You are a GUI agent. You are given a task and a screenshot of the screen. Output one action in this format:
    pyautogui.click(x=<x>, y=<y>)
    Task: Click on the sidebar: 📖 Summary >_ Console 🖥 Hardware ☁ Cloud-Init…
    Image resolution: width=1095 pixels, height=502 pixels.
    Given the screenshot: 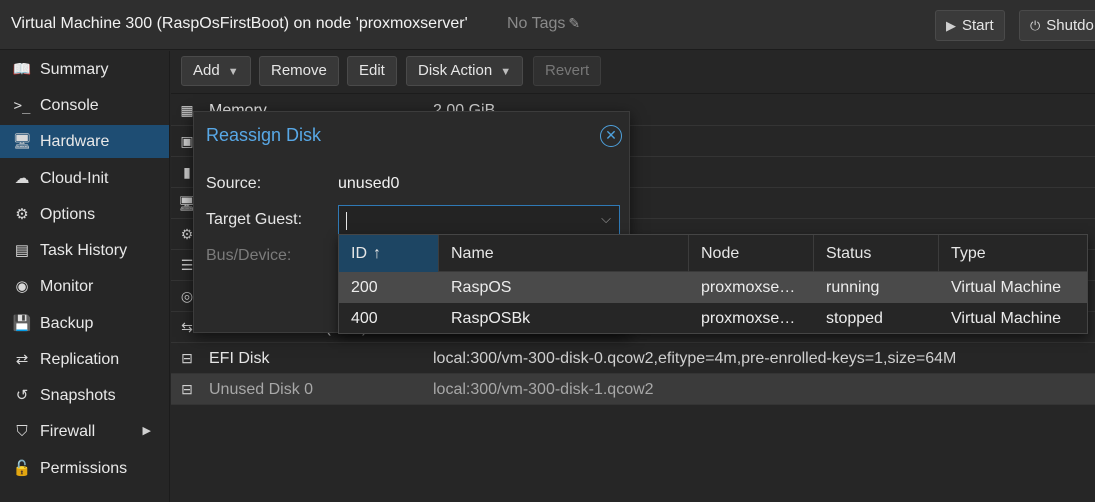 What is the action you would take?
    pyautogui.click(x=85, y=276)
    